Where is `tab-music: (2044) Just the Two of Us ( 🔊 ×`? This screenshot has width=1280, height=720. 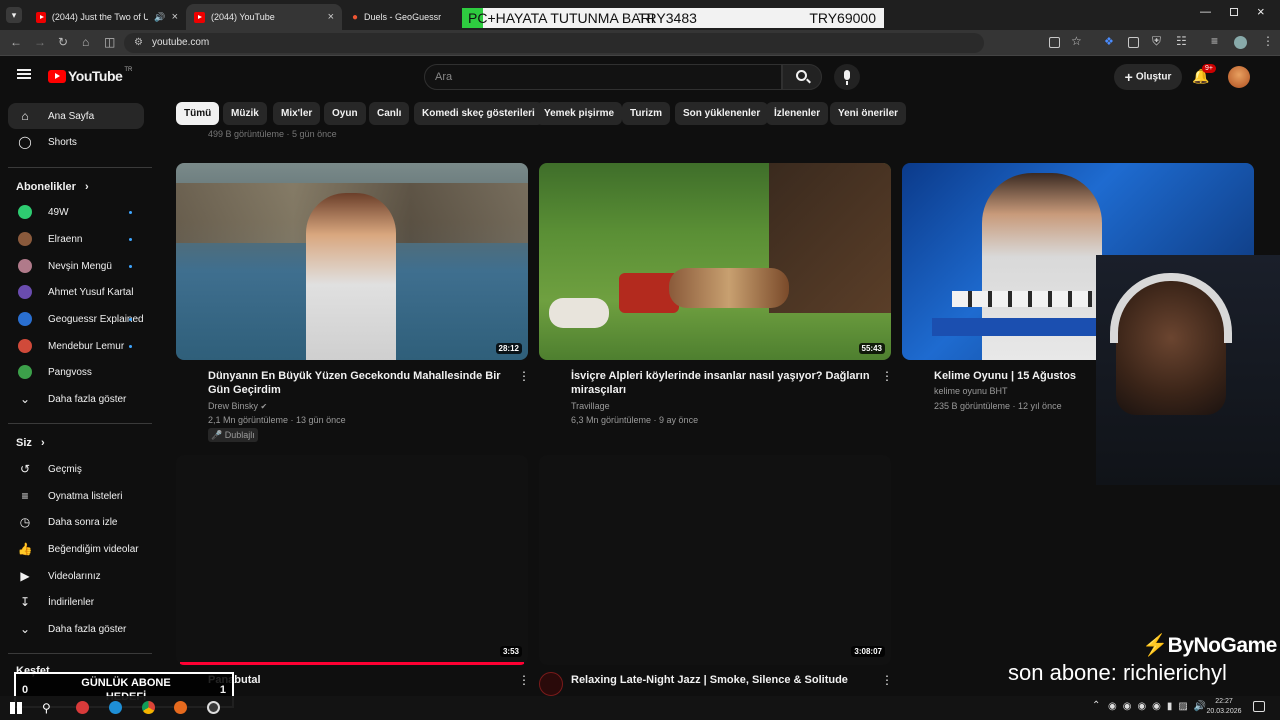 tab-music: (2044) Just the Two of Us ( 🔊 × is located at coordinates (107, 17).